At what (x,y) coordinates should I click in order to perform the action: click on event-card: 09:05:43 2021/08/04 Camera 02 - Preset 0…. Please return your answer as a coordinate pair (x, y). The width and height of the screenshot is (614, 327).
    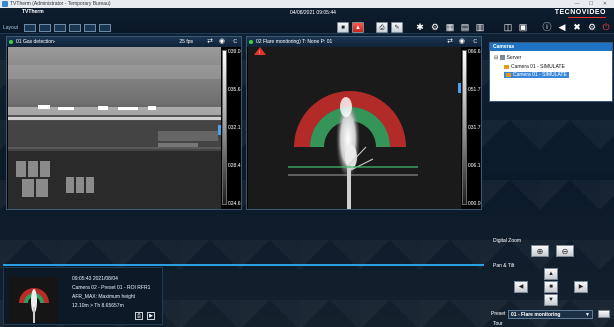
    Looking at the image, I should click on (83, 296).